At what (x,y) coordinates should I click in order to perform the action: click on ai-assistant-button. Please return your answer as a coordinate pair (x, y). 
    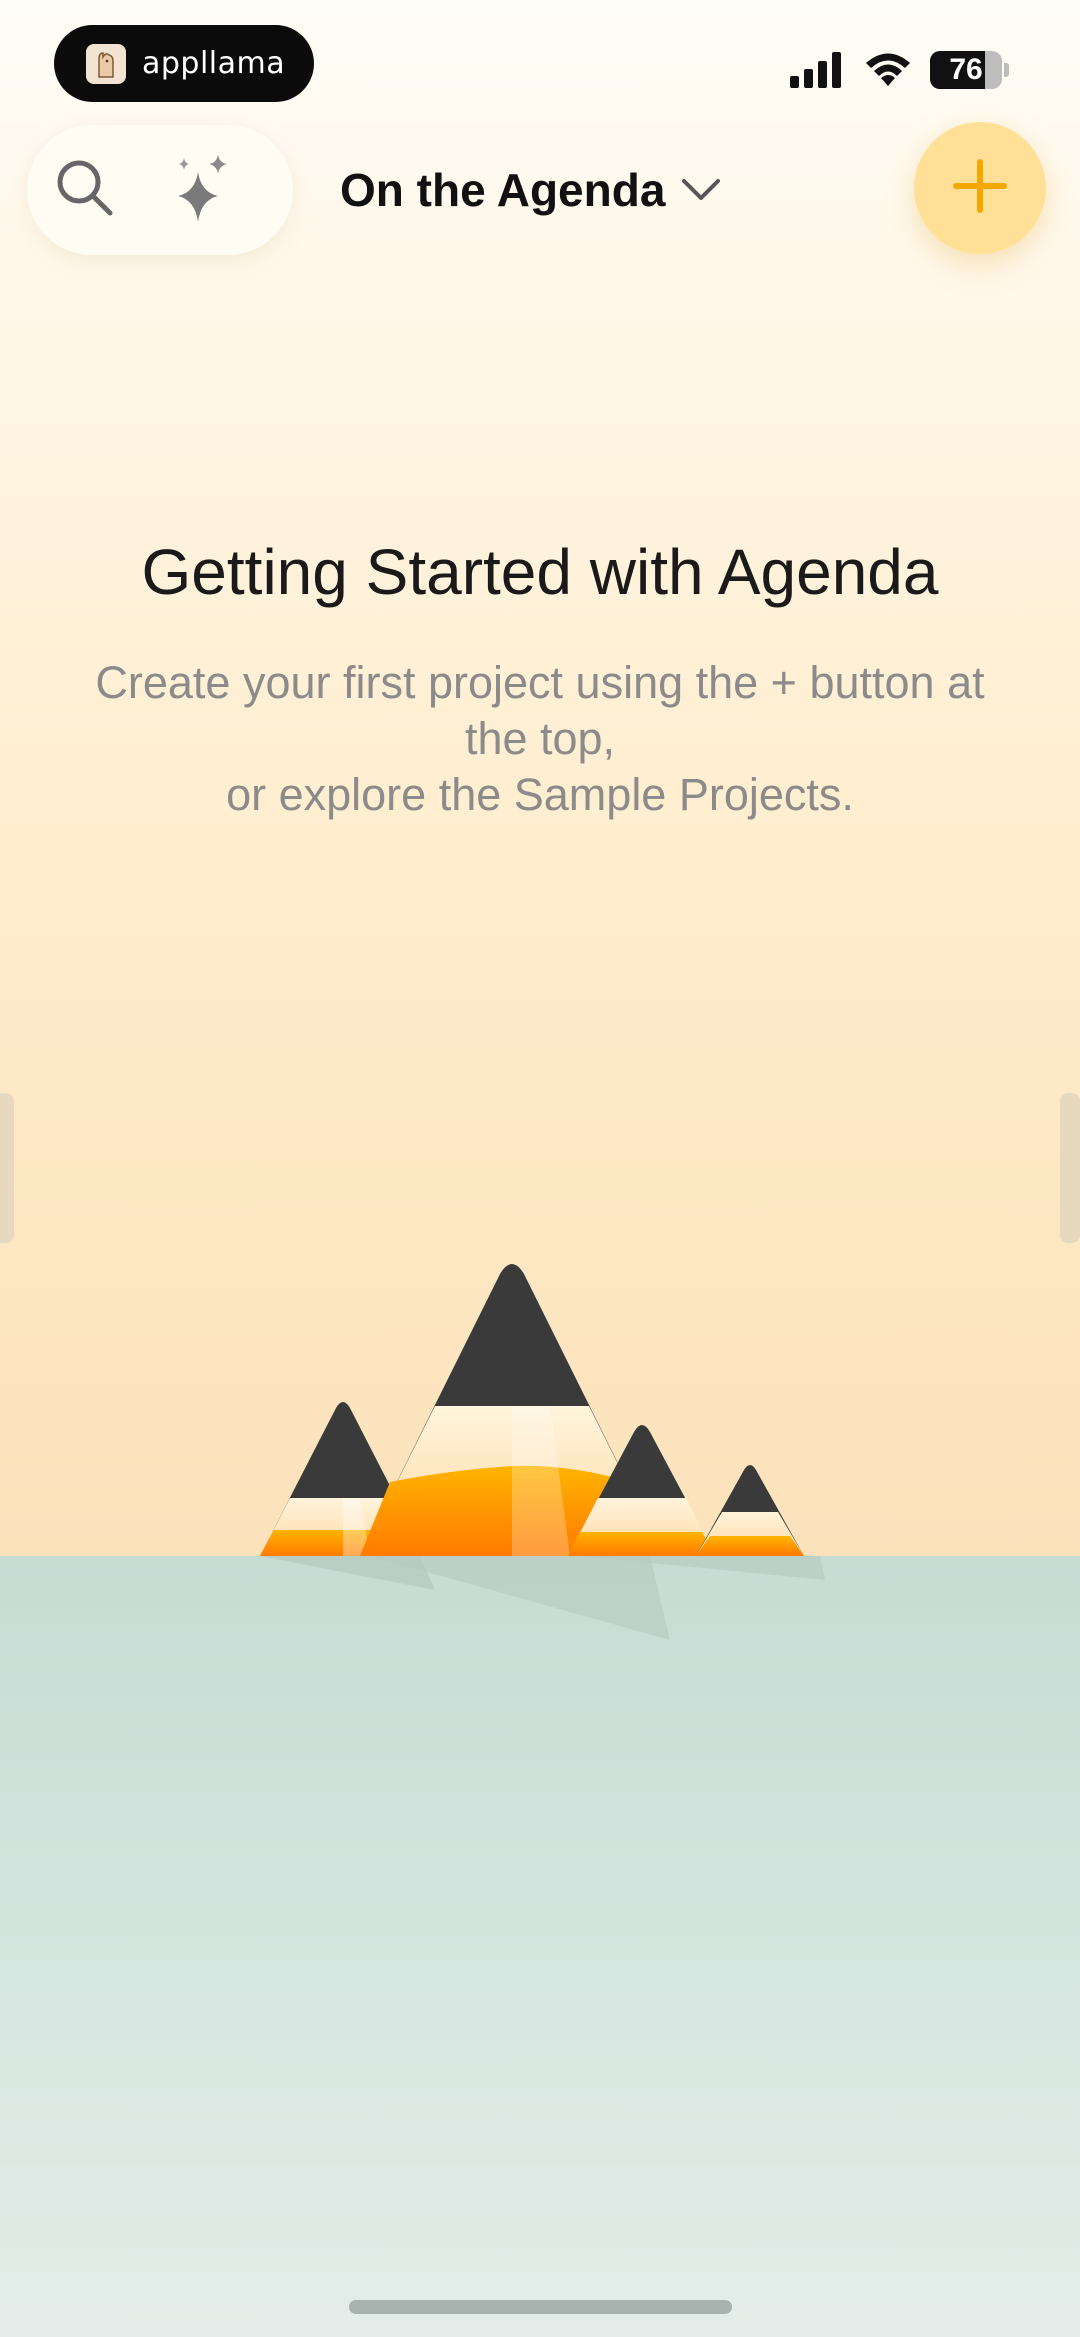
    Looking at the image, I should click on (203, 190).